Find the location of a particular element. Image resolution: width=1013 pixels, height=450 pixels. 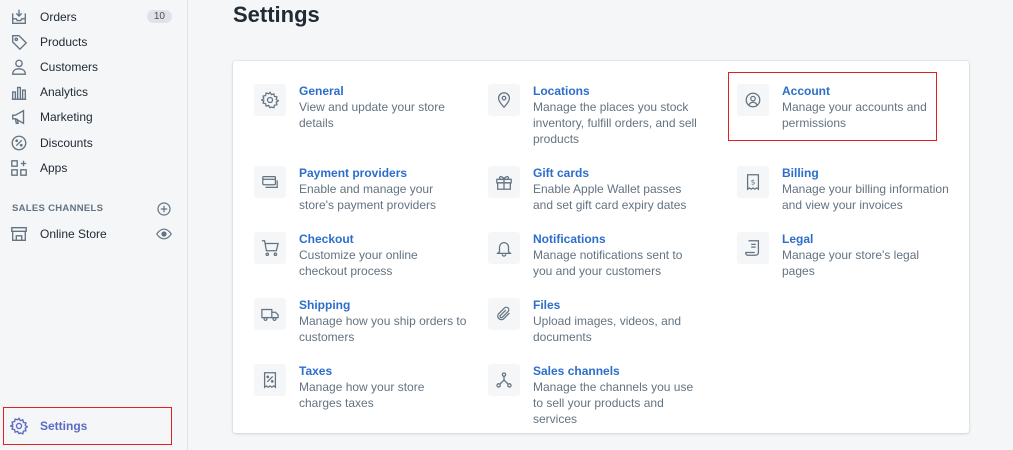

tile-description: Manage how you ship orders to customers is located at coordinates (383, 329).